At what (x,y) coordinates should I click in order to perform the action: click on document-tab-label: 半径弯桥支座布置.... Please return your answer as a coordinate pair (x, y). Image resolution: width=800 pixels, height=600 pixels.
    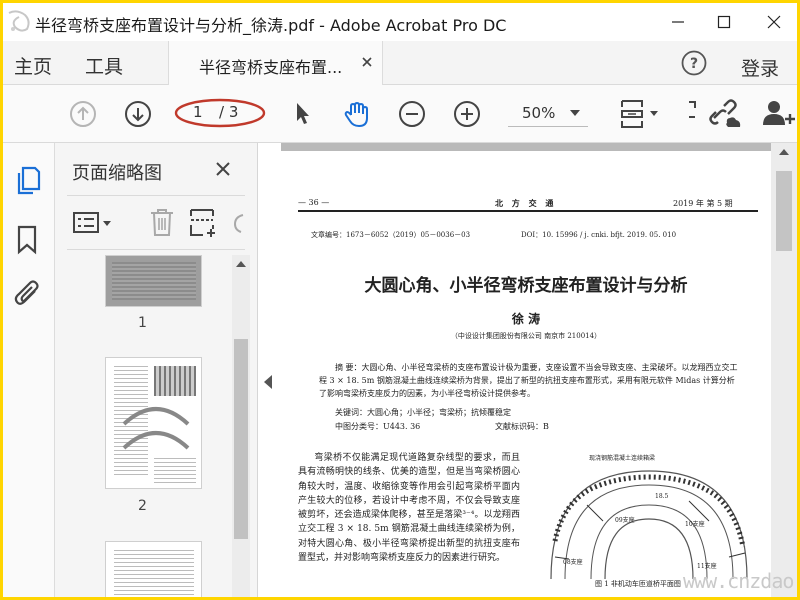
    Looking at the image, I should click on (271, 67).